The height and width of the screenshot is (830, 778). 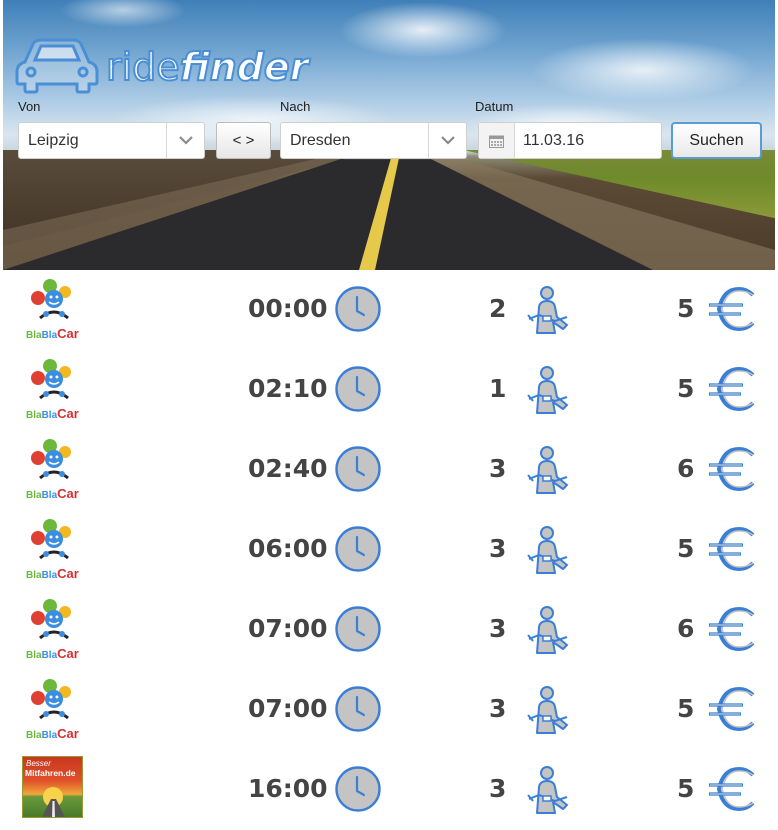 What do you see at coordinates (389, 710) in the screenshot?
I see `ride-row: BlaBlaCar 07:00 3 5` at bounding box center [389, 710].